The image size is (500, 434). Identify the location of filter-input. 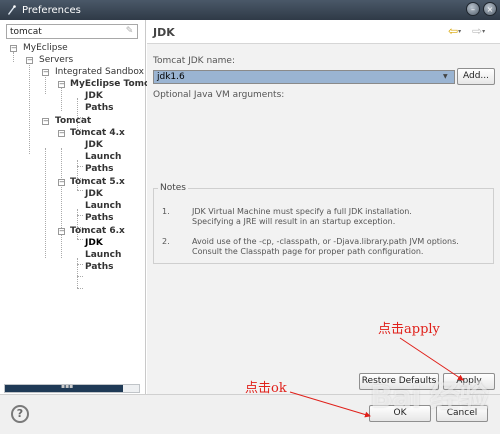
(62, 31).